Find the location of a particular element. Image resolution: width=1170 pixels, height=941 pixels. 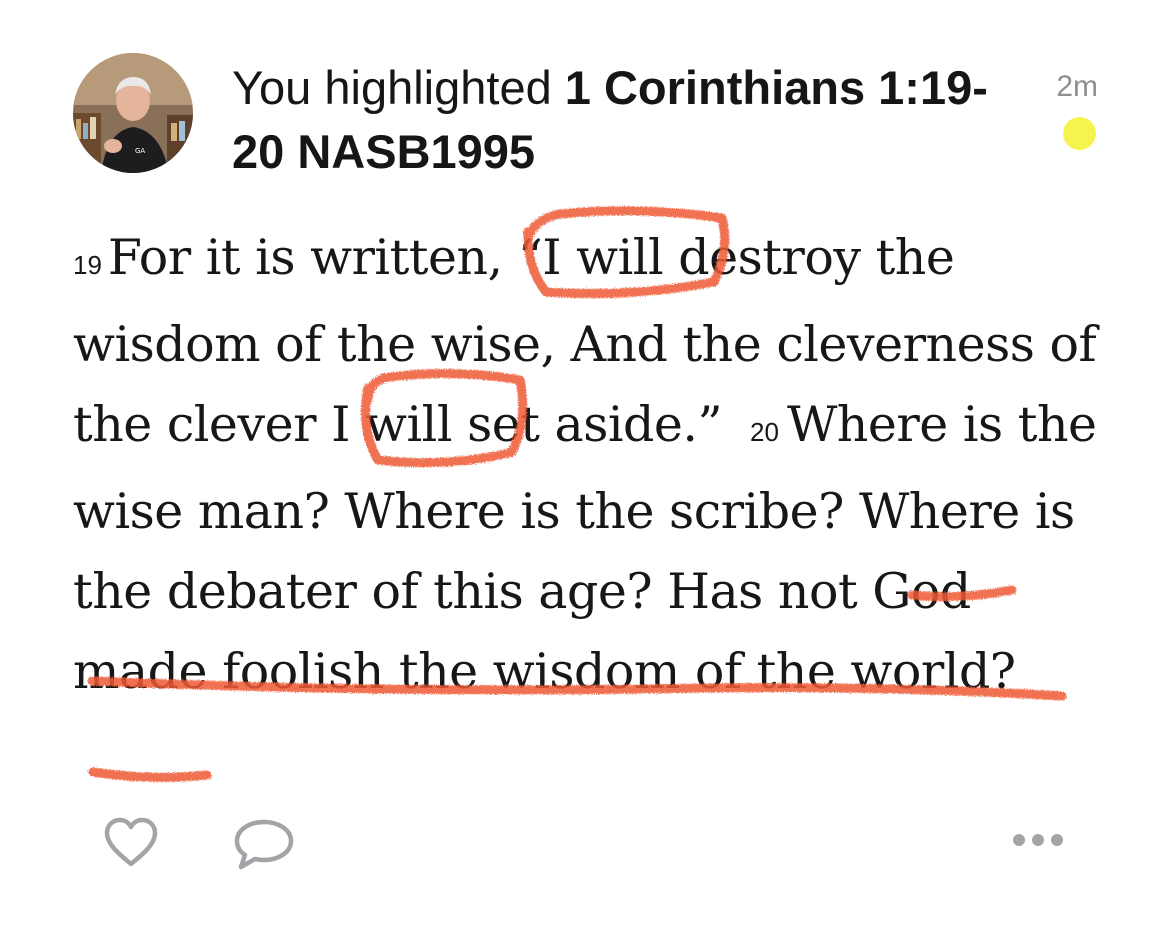

avatar-photo: GA is located at coordinates (133, 113).